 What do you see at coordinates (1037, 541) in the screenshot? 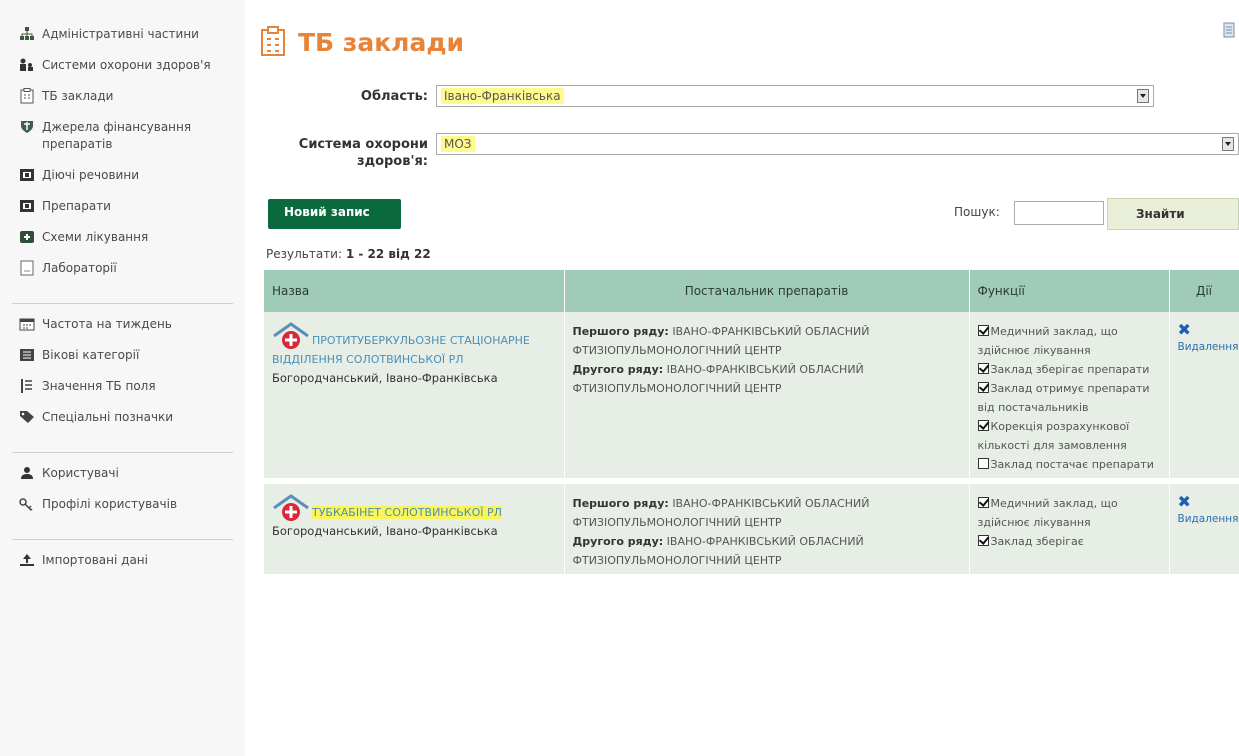
I see `function-label: Заклад зберігає` at bounding box center [1037, 541].